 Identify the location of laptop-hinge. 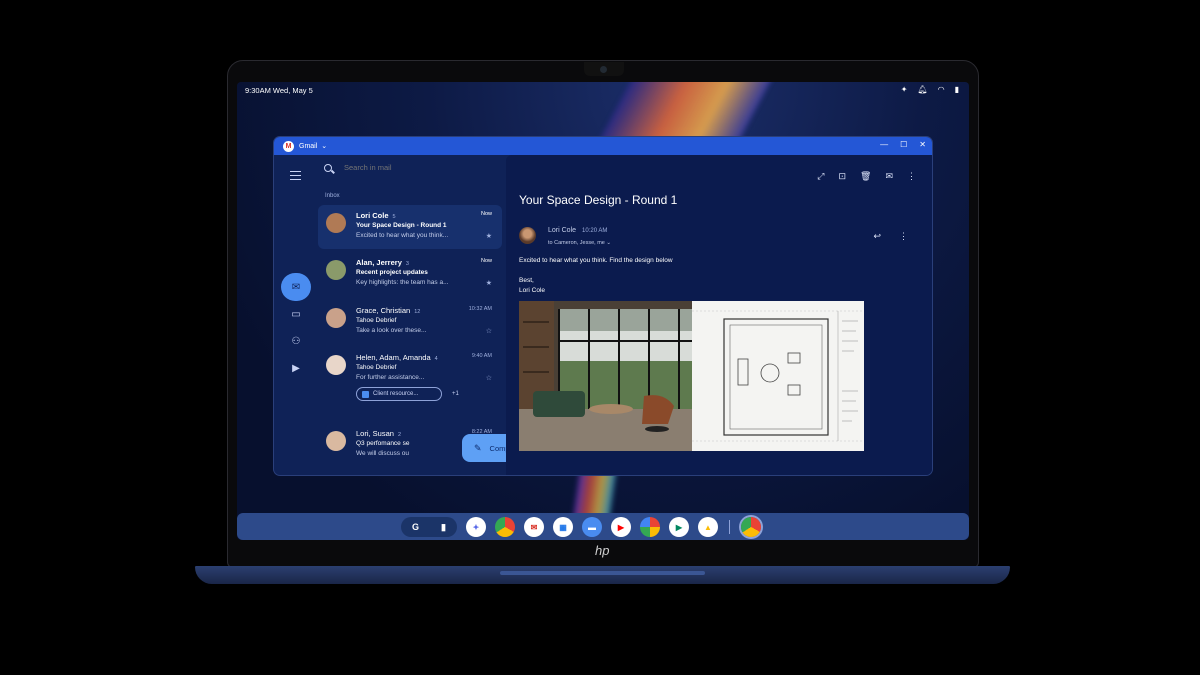
(602, 575).